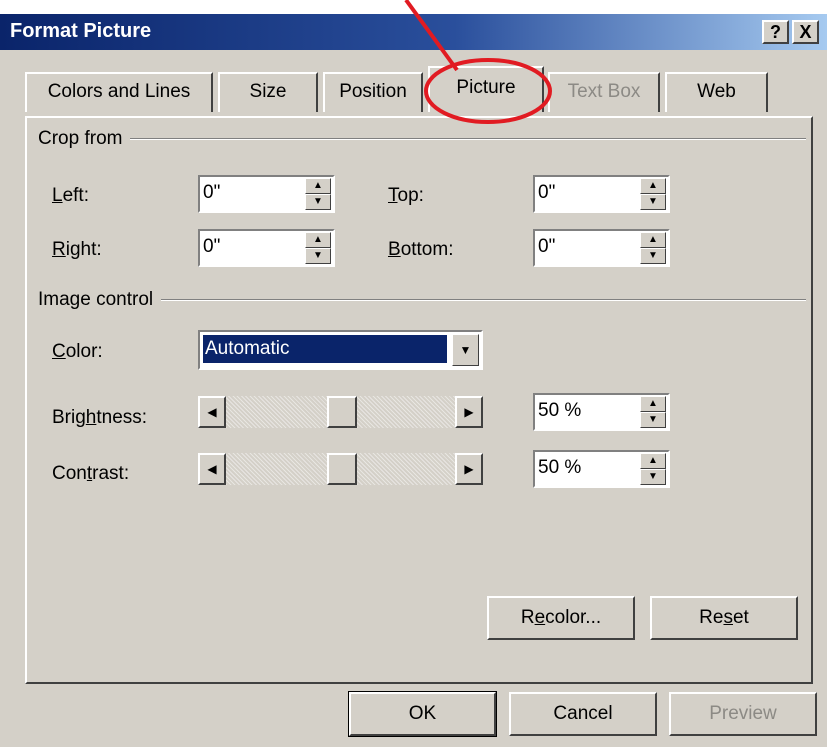  Describe the element at coordinates (488, 91) in the screenshot. I see `annotation-circle` at that location.